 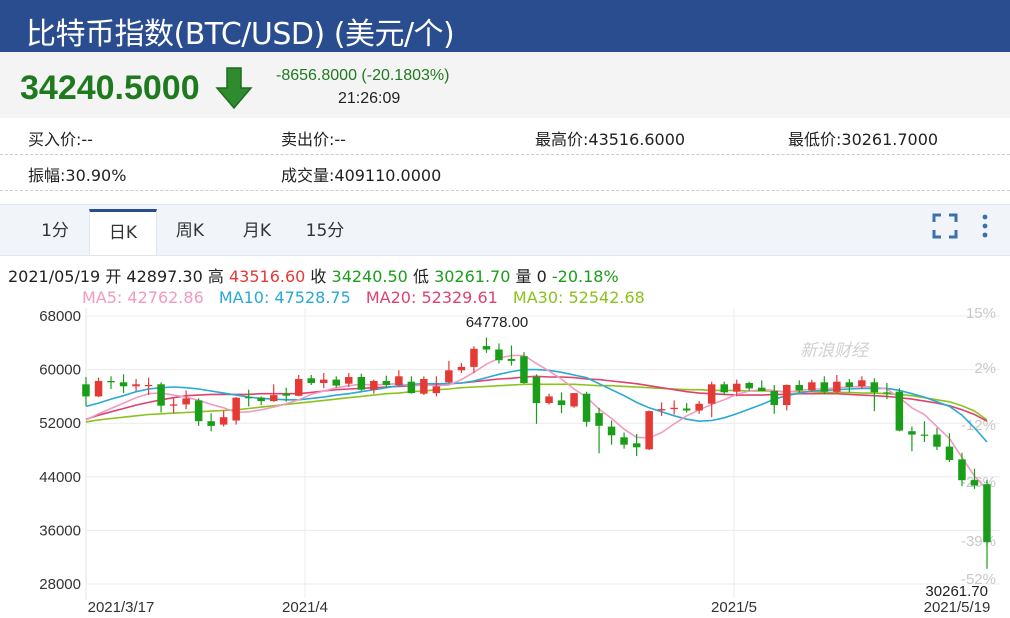 I want to click on quote-time: 21:26:09, so click(x=369, y=98).